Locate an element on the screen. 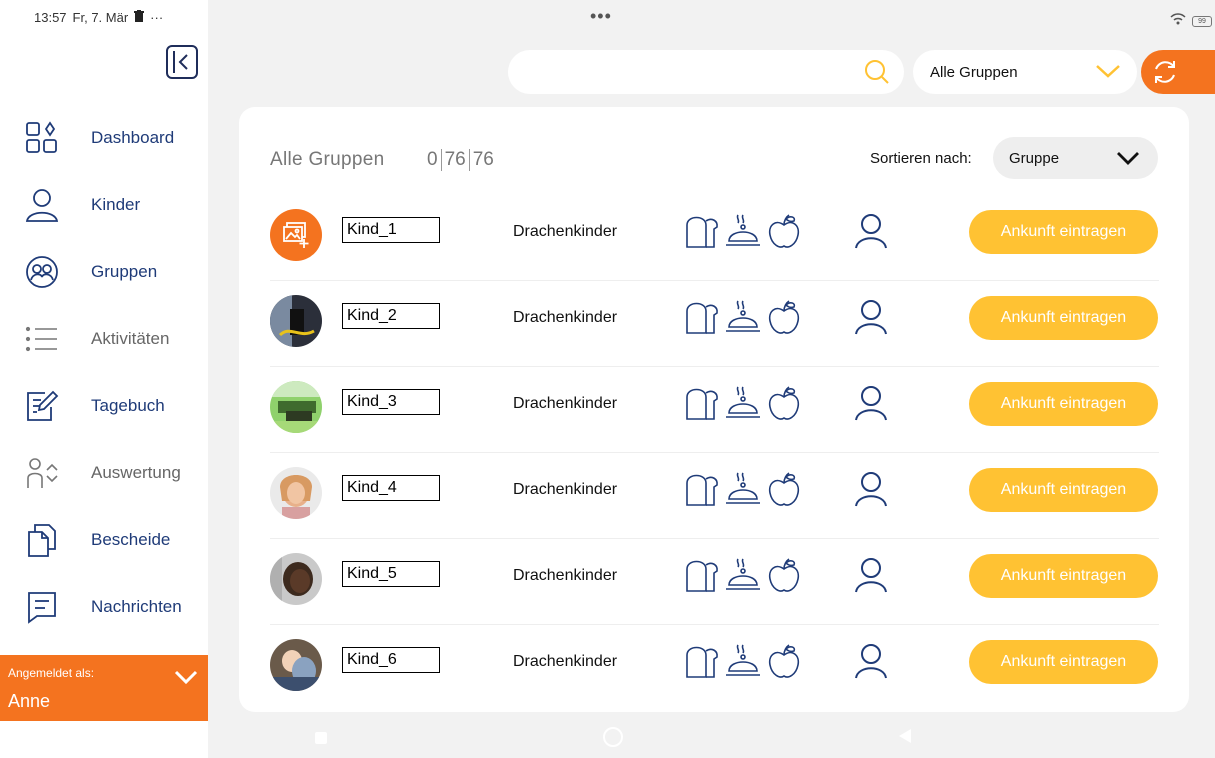 The height and width of the screenshot is (758, 1215). table-row: Kind_2 Drachenkinder Ankunft eintragen is located at coordinates (714, 324).